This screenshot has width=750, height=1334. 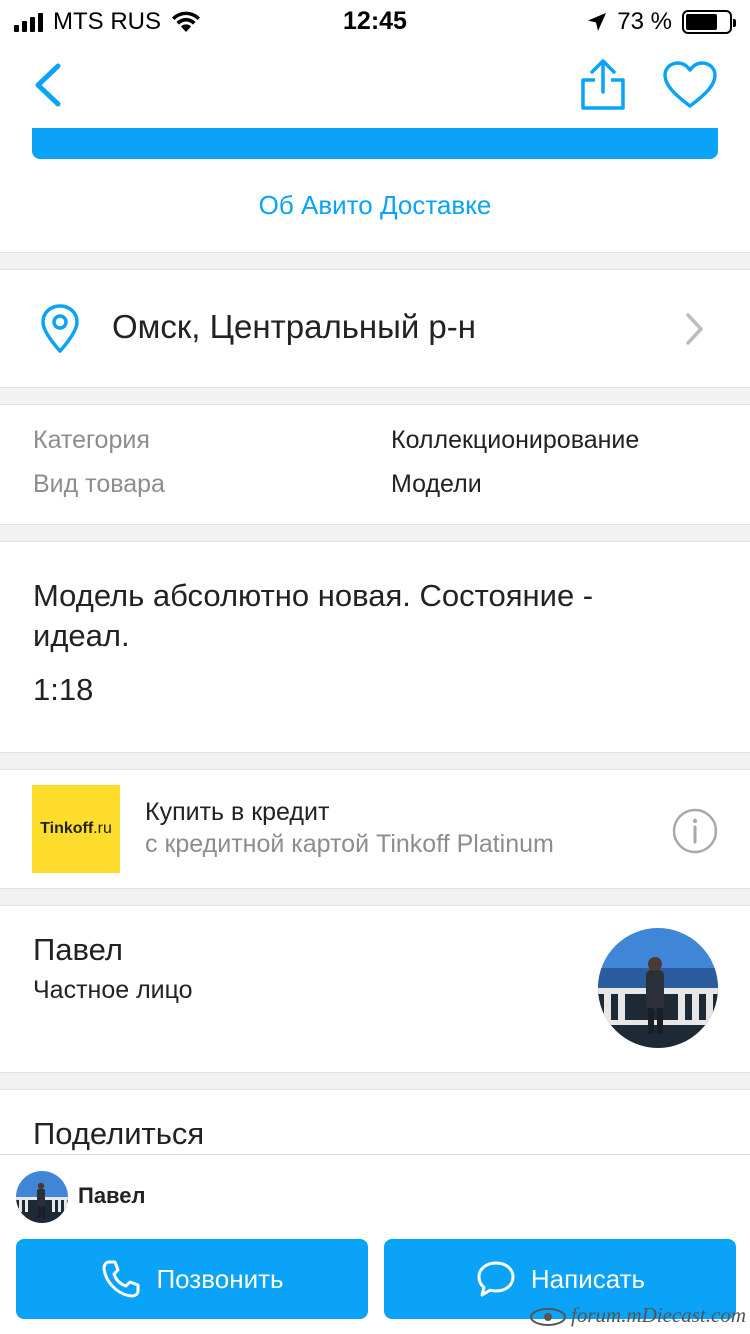 I want to click on tinkoff-logo: Tinkoff .ru, so click(x=76, y=829).